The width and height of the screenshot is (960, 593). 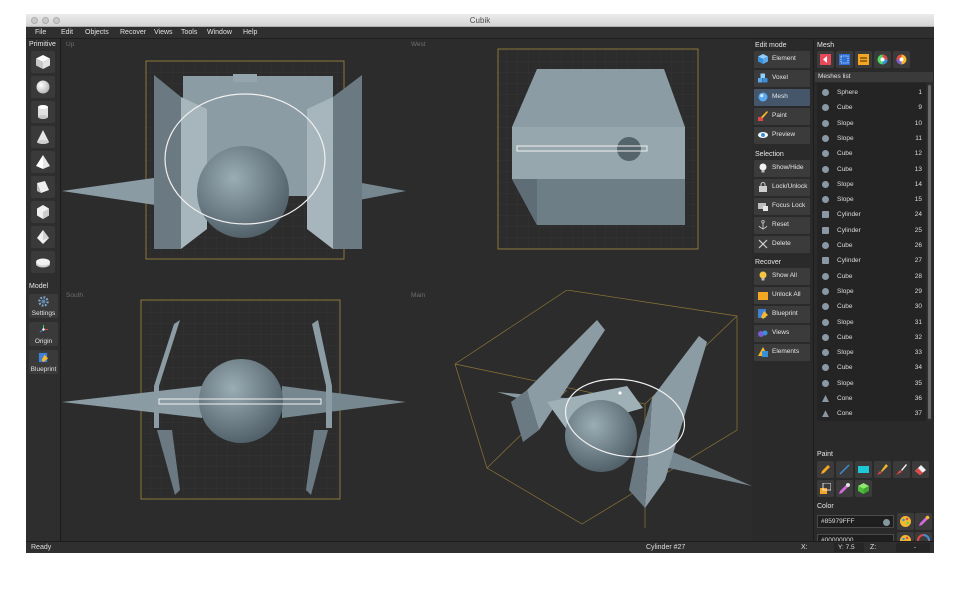 I want to click on menu-file: File, so click(x=40, y=32).